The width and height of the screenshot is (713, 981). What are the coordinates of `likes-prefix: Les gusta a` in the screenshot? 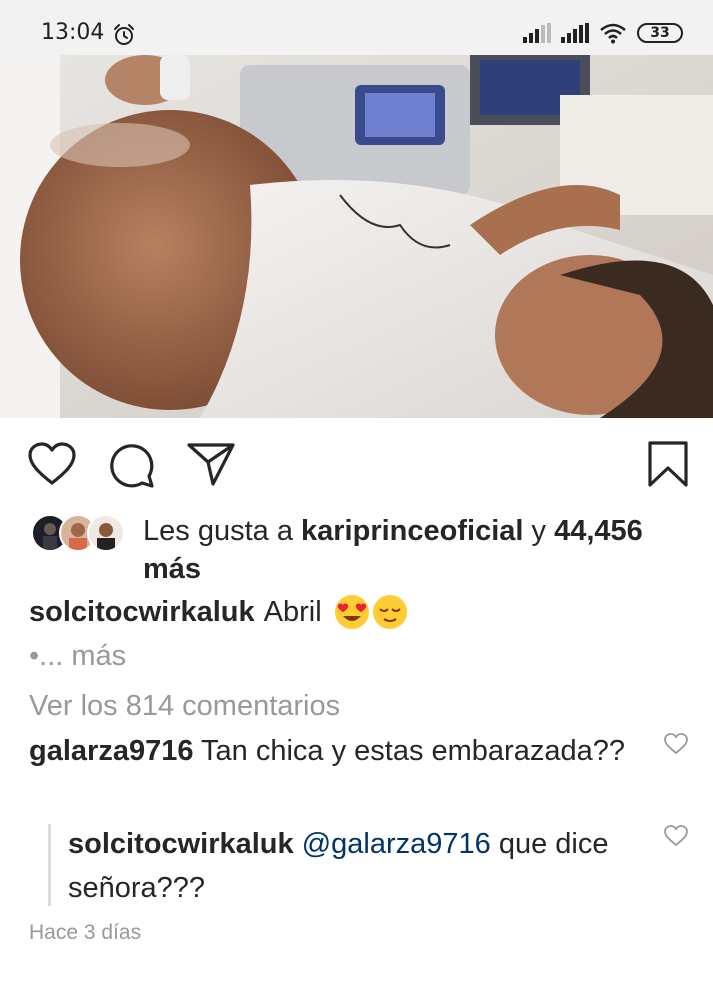 It's located at (218, 531).